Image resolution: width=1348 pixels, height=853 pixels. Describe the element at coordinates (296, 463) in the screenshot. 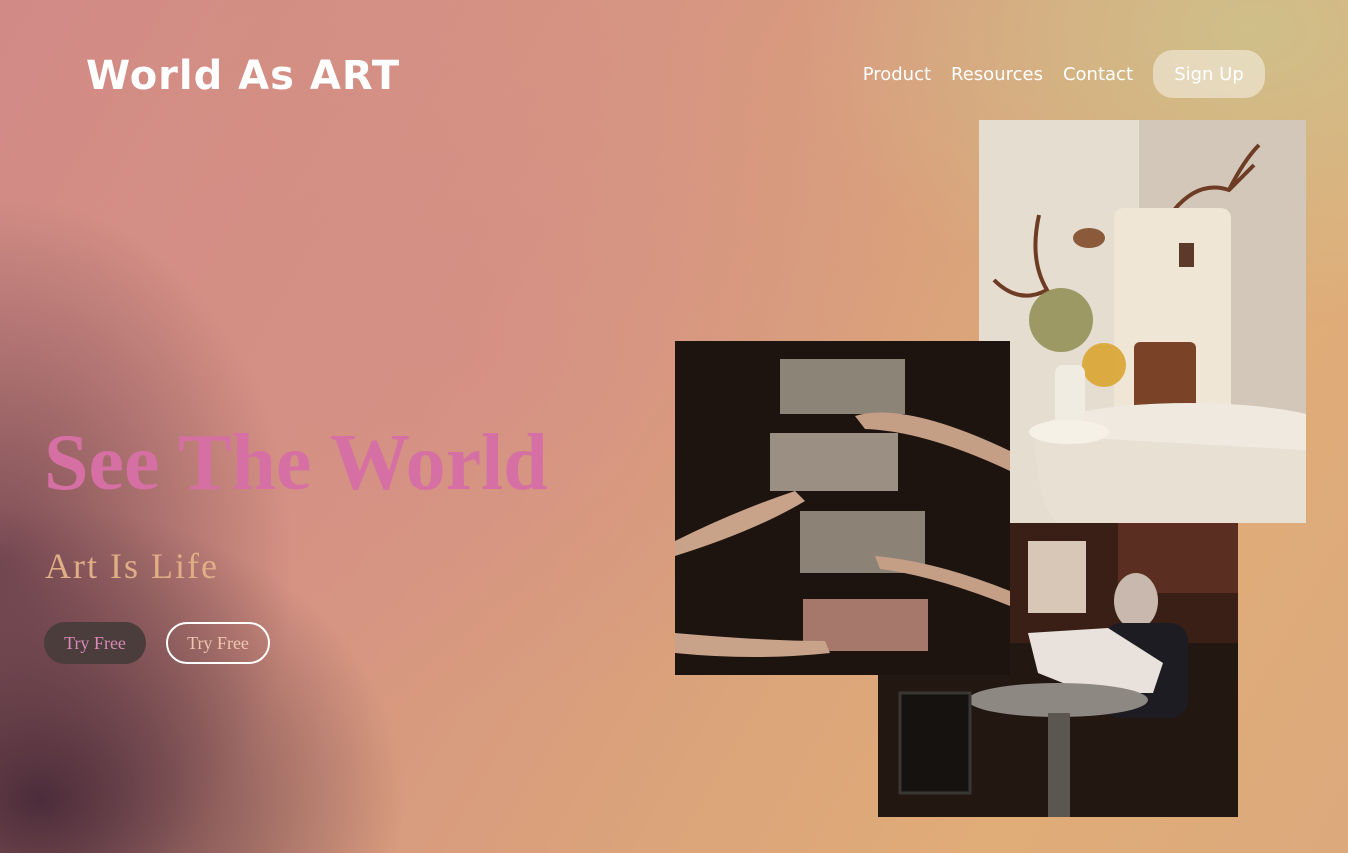

I see `hero-headline: See The World` at that location.